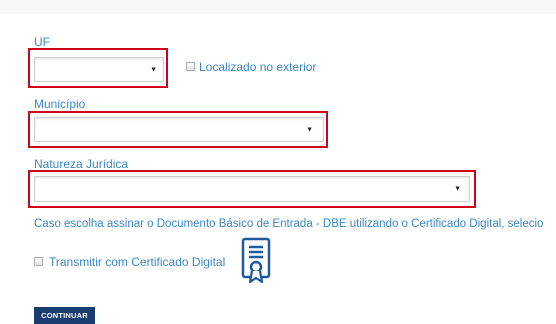  I want to click on exterior-checkbox, so click(190, 66).